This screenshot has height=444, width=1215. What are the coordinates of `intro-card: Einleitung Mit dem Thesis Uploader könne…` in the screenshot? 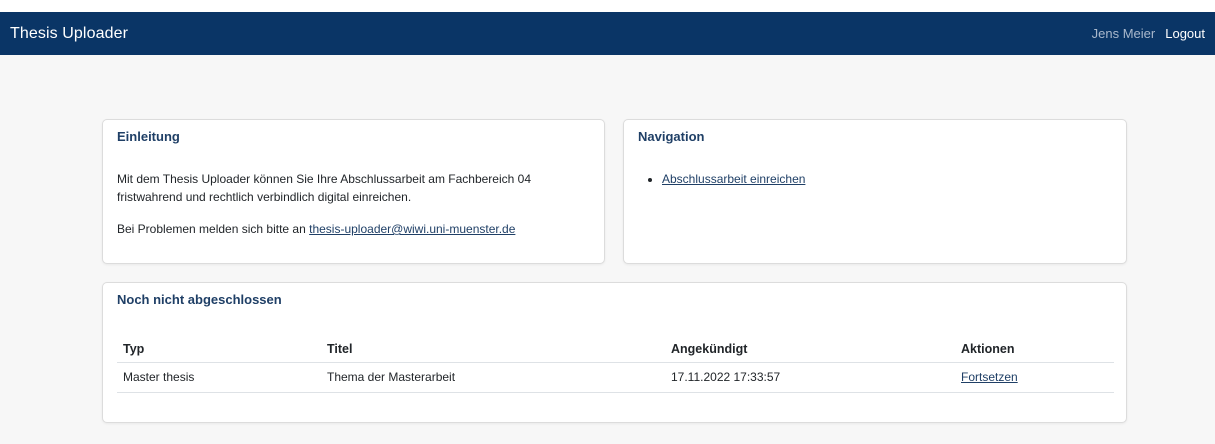 It's located at (353, 191).